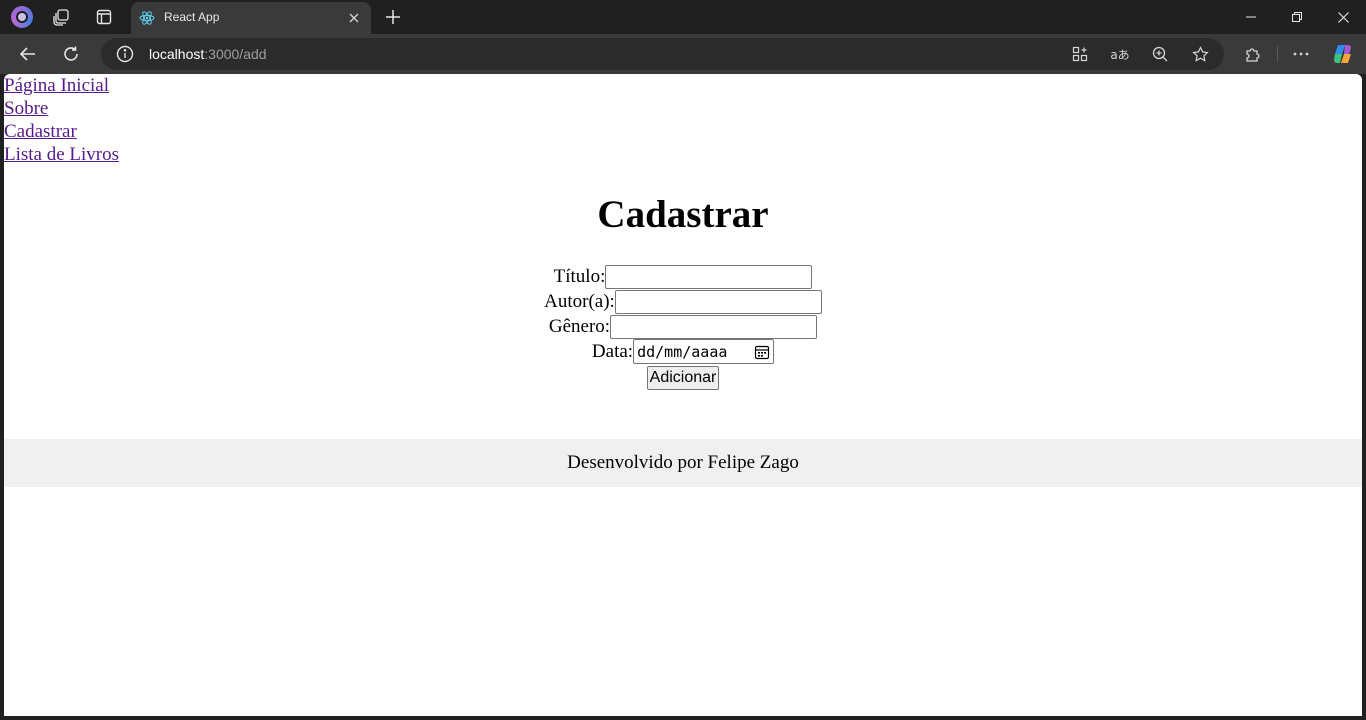 The height and width of the screenshot is (720, 1366). I want to click on author-input, so click(718, 301).